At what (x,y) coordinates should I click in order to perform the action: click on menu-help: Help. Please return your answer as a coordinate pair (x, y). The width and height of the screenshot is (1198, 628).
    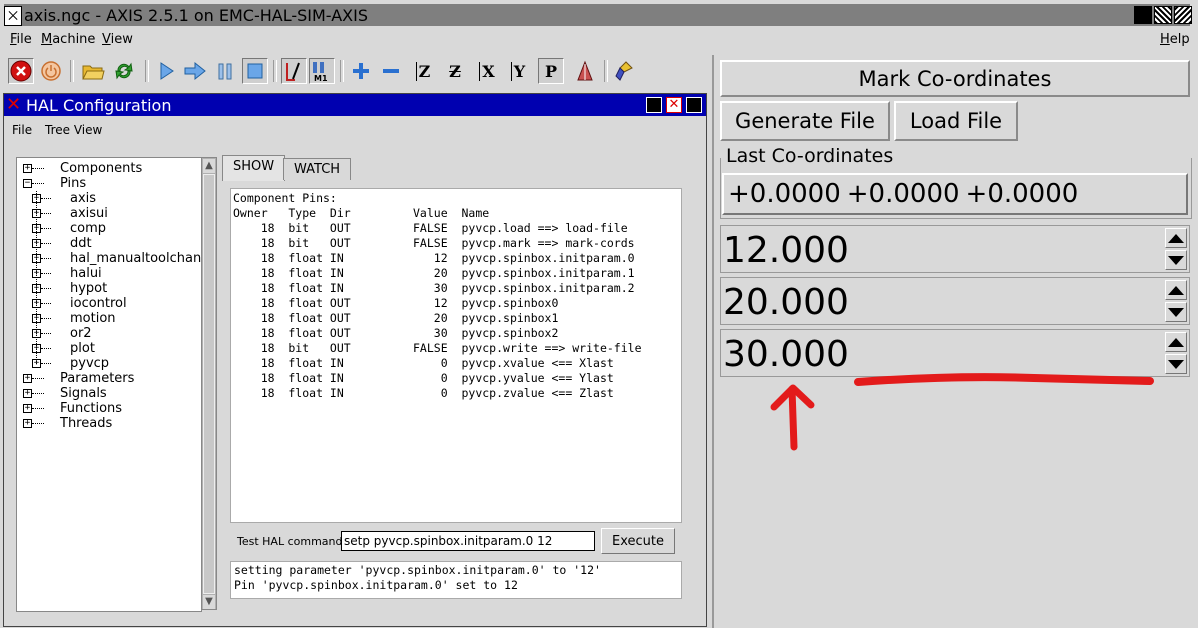
    Looking at the image, I should click on (1175, 39).